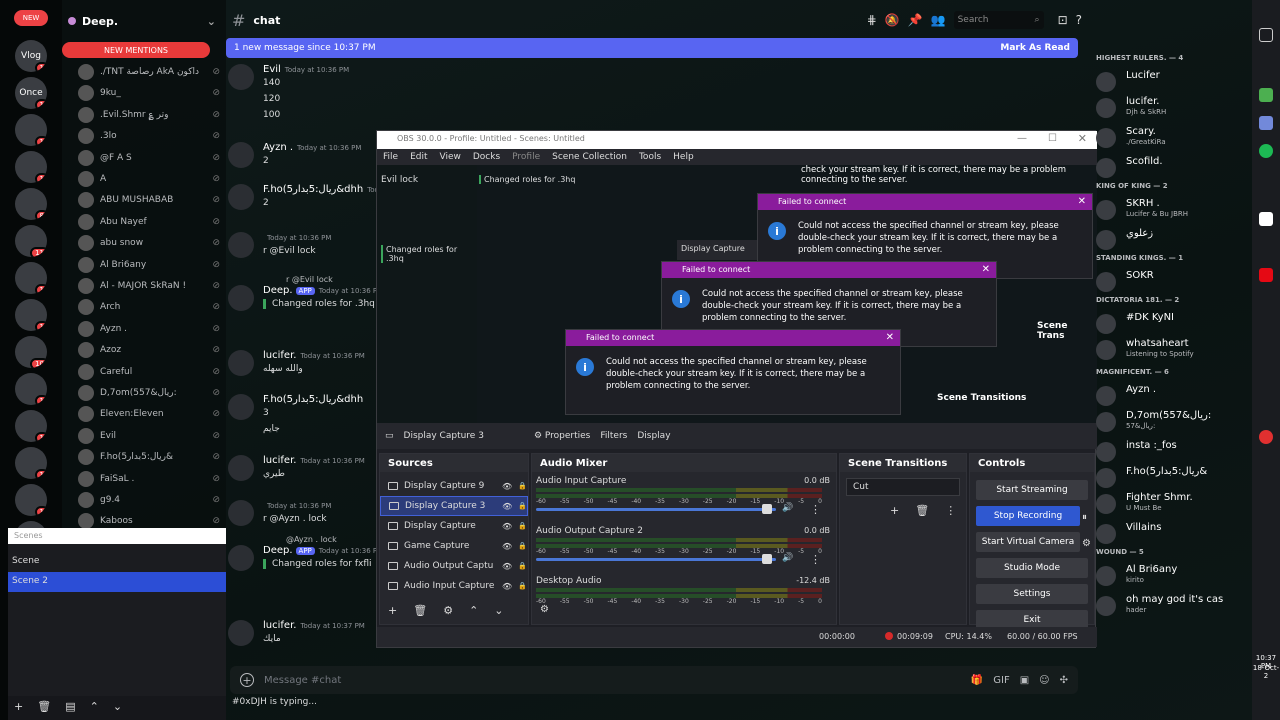 The height and width of the screenshot is (720, 1280). Describe the element at coordinates (149, 179) in the screenshot. I see `dm-item: A ⊘` at that location.